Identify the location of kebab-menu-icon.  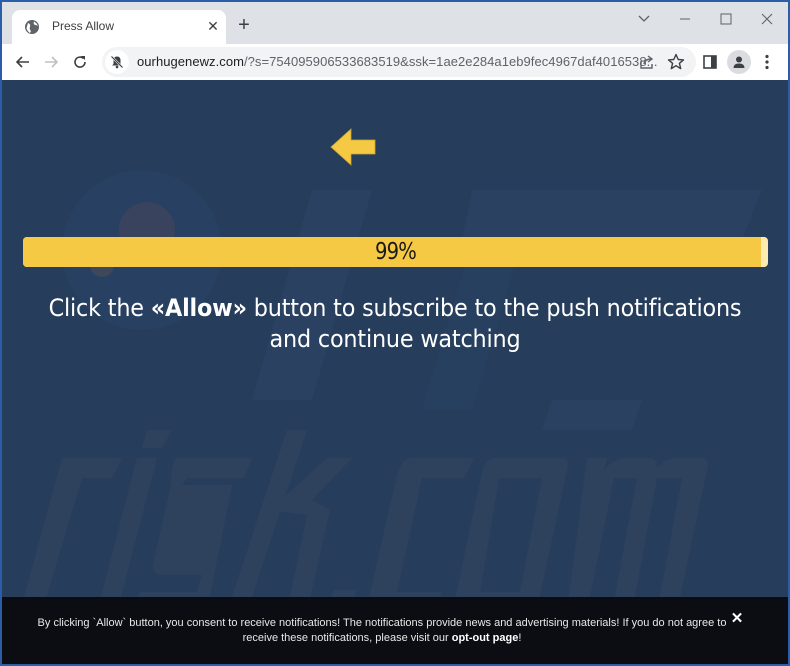
(767, 62).